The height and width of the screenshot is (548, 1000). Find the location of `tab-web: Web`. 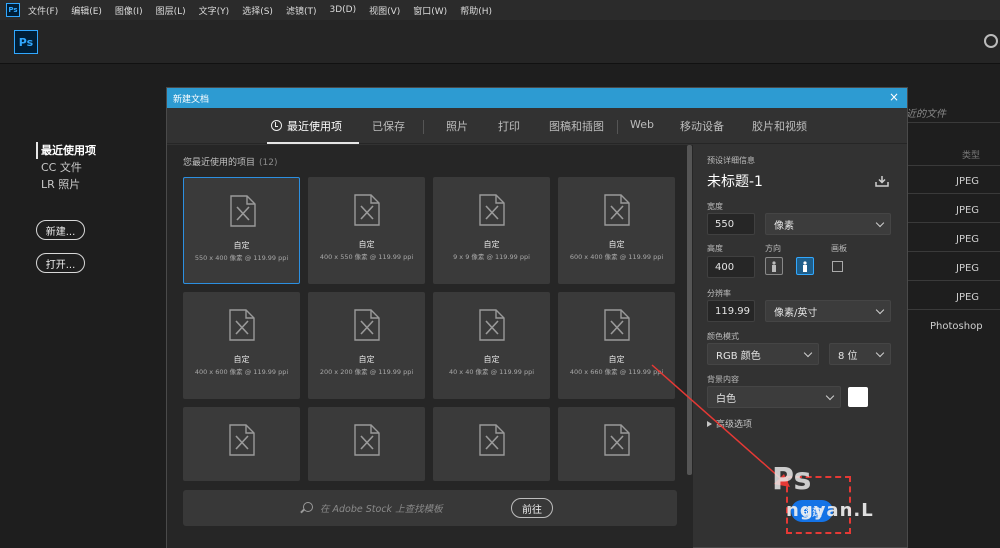

tab-web: Web is located at coordinates (642, 124).